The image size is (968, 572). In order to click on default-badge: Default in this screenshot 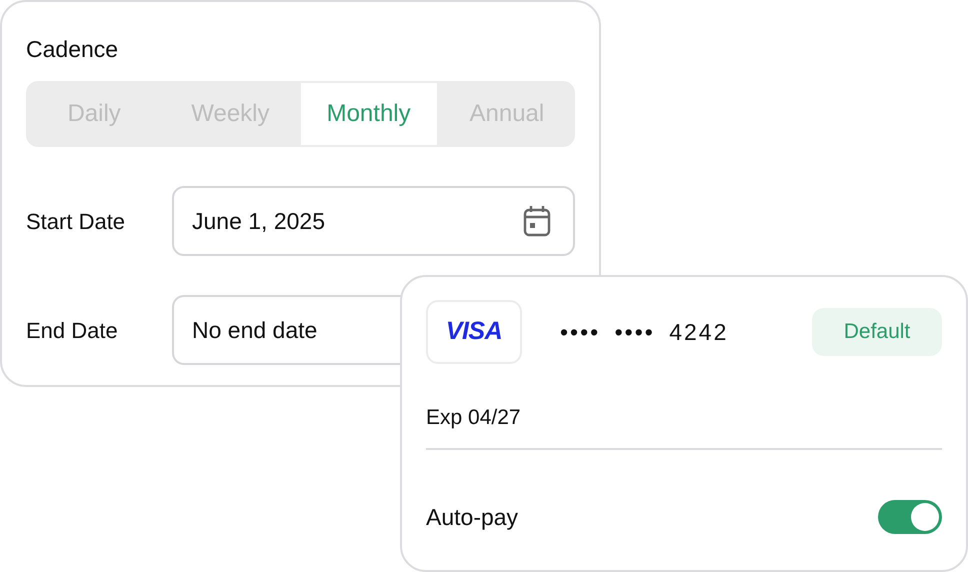, I will do `click(877, 332)`.